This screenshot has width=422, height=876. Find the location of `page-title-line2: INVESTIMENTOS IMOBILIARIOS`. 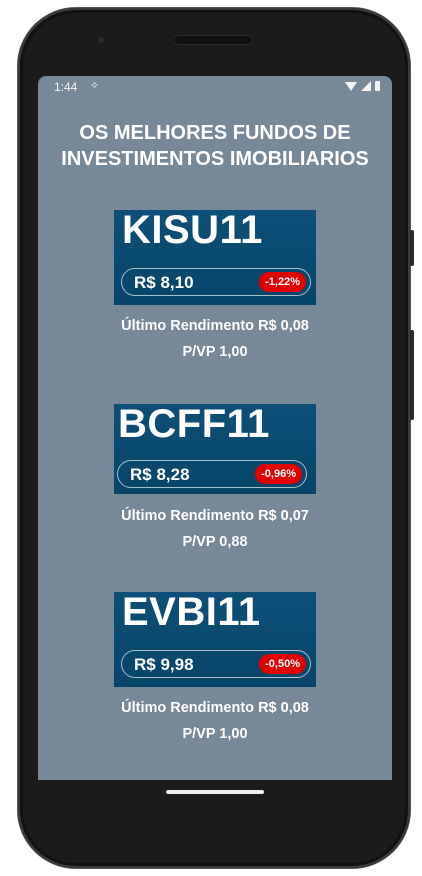

page-title-line2: INVESTIMENTOS IMOBILIARIOS is located at coordinates (215, 159).